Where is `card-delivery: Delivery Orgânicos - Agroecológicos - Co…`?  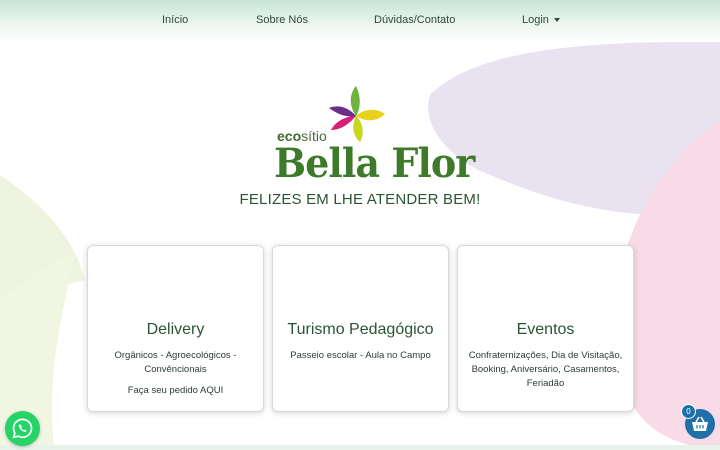 card-delivery: Delivery Orgânicos - Agroecológicos - Co… is located at coordinates (175, 328).